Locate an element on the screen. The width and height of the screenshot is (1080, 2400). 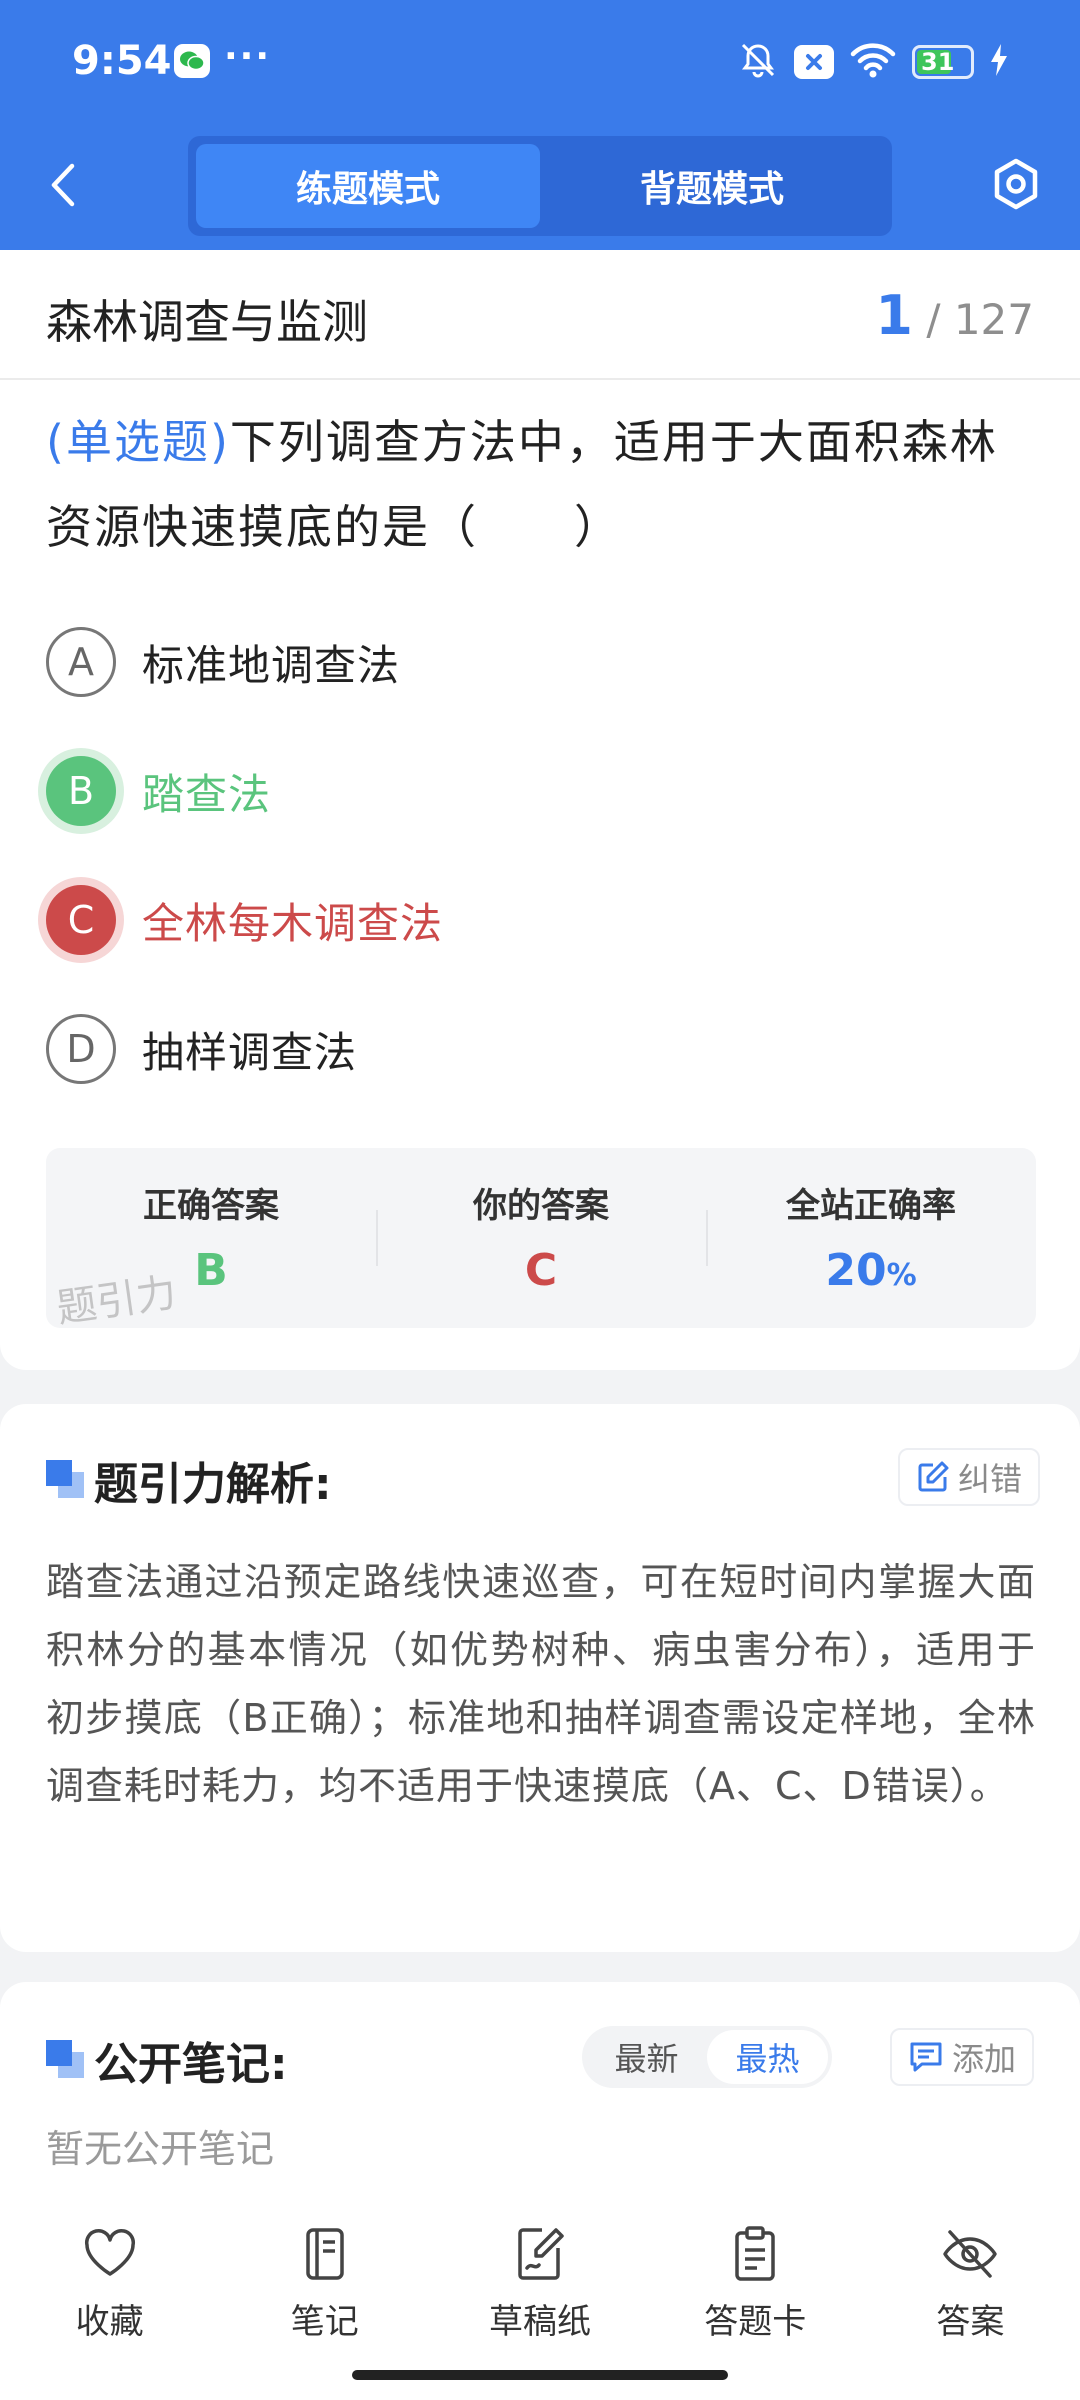
option-c-text: 全林每木调查法 is located at coordinates (293, 923).